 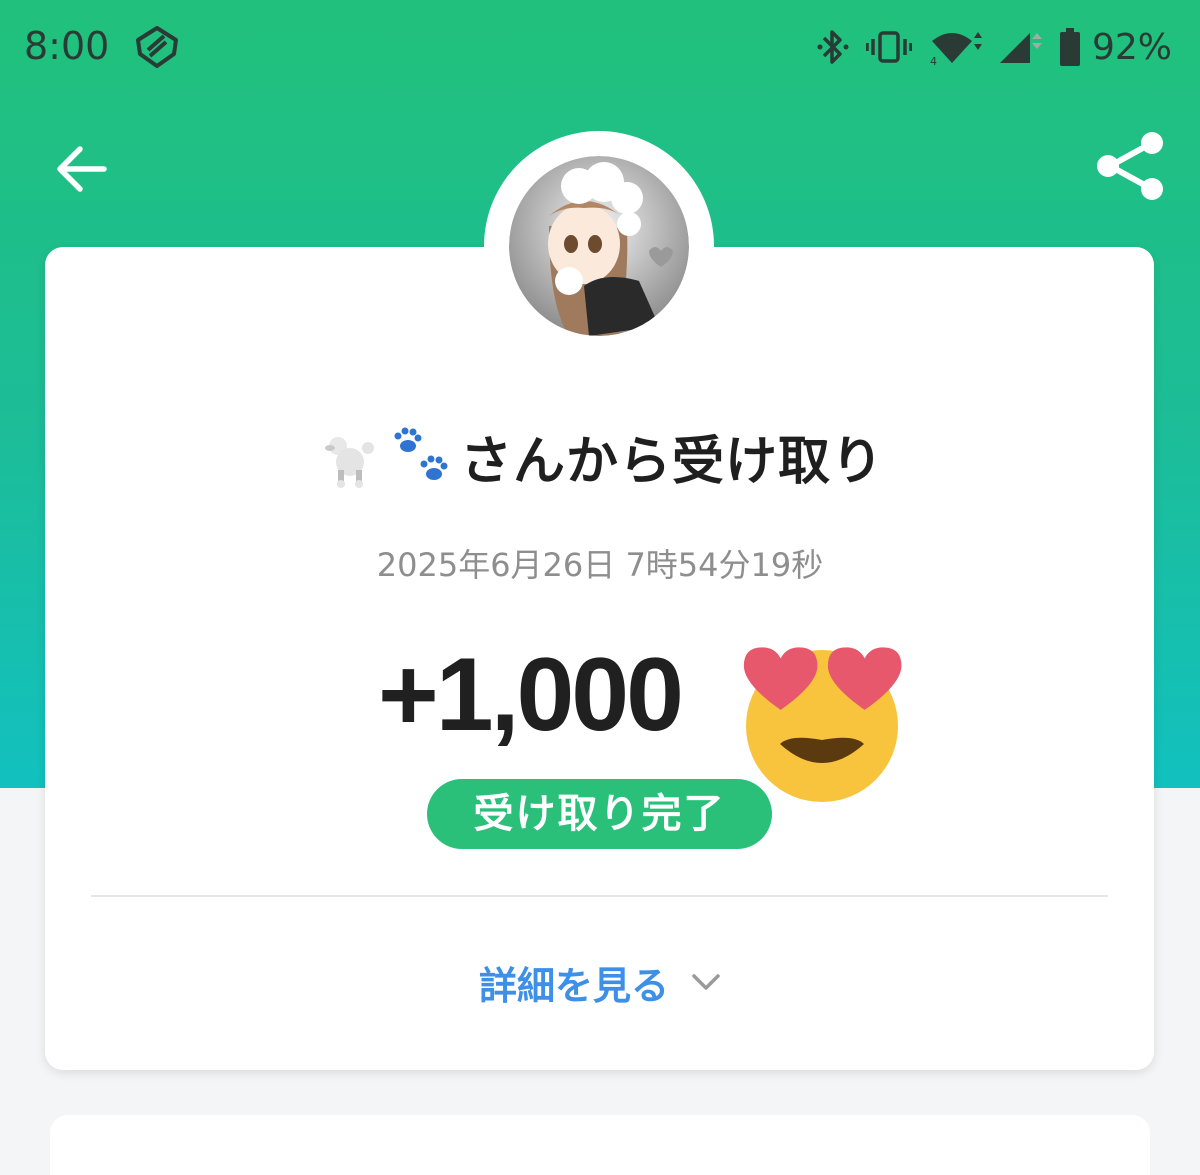 What do you see at coordinates (421, 453) in the screenshot?
I see `paw-prints-emoji` at bounding box center [421, 453].